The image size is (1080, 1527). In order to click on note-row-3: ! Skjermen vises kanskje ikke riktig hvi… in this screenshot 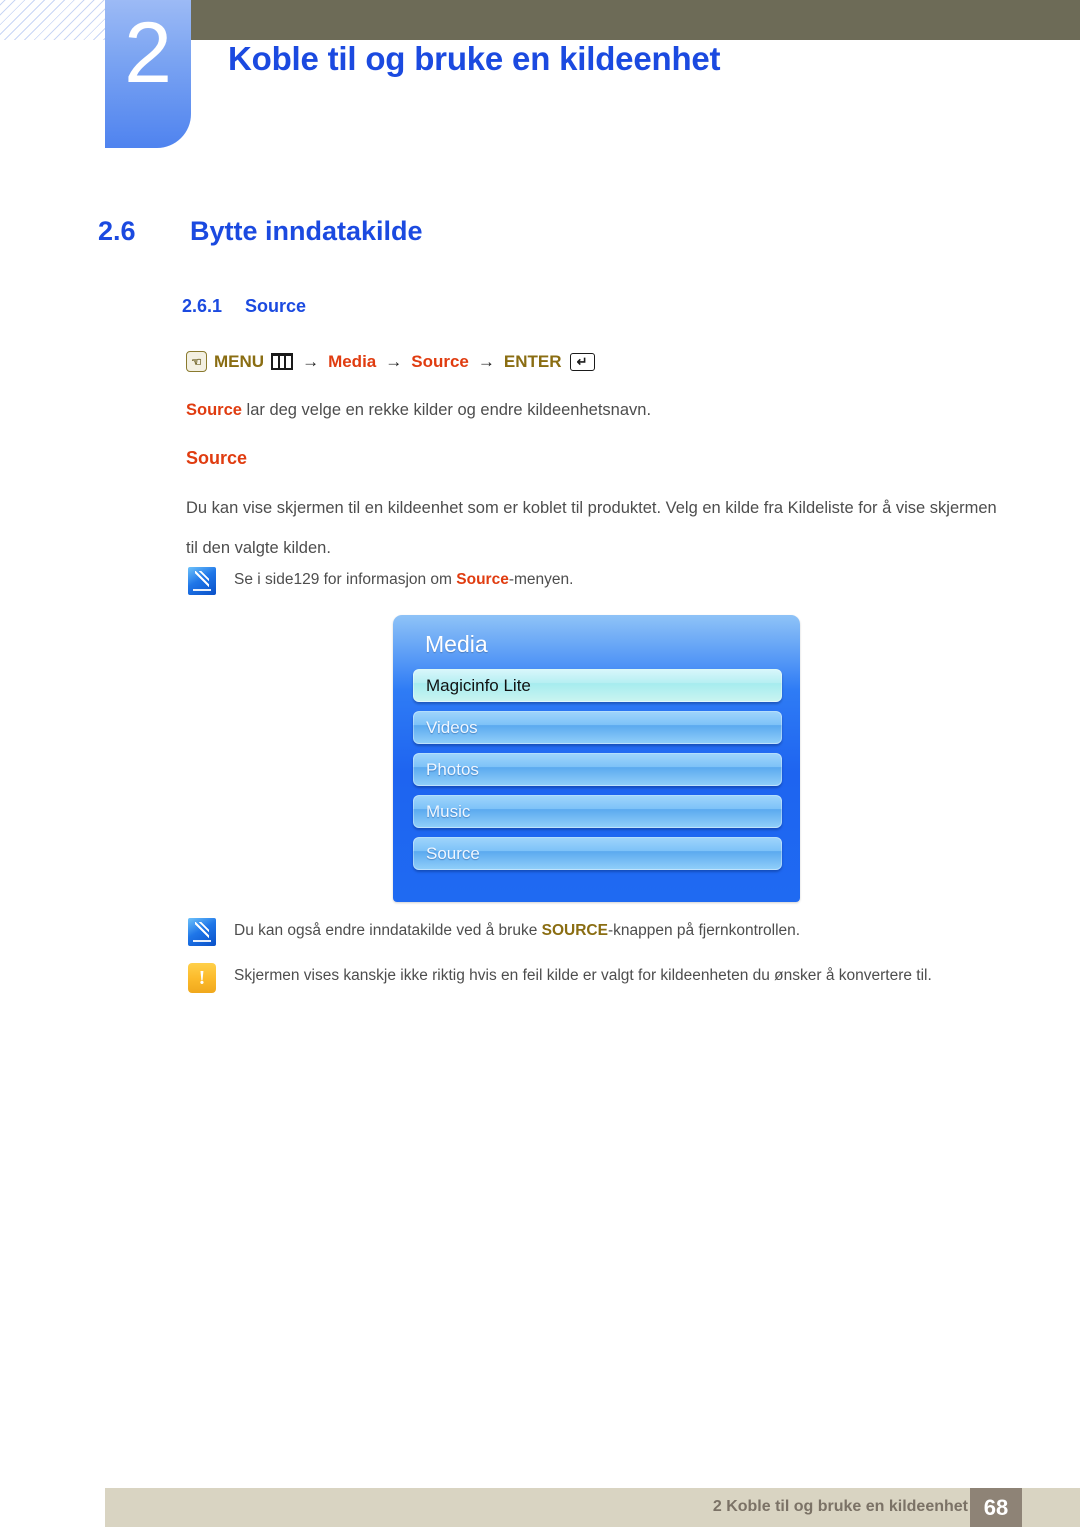, I will do `click(560, 978)`.